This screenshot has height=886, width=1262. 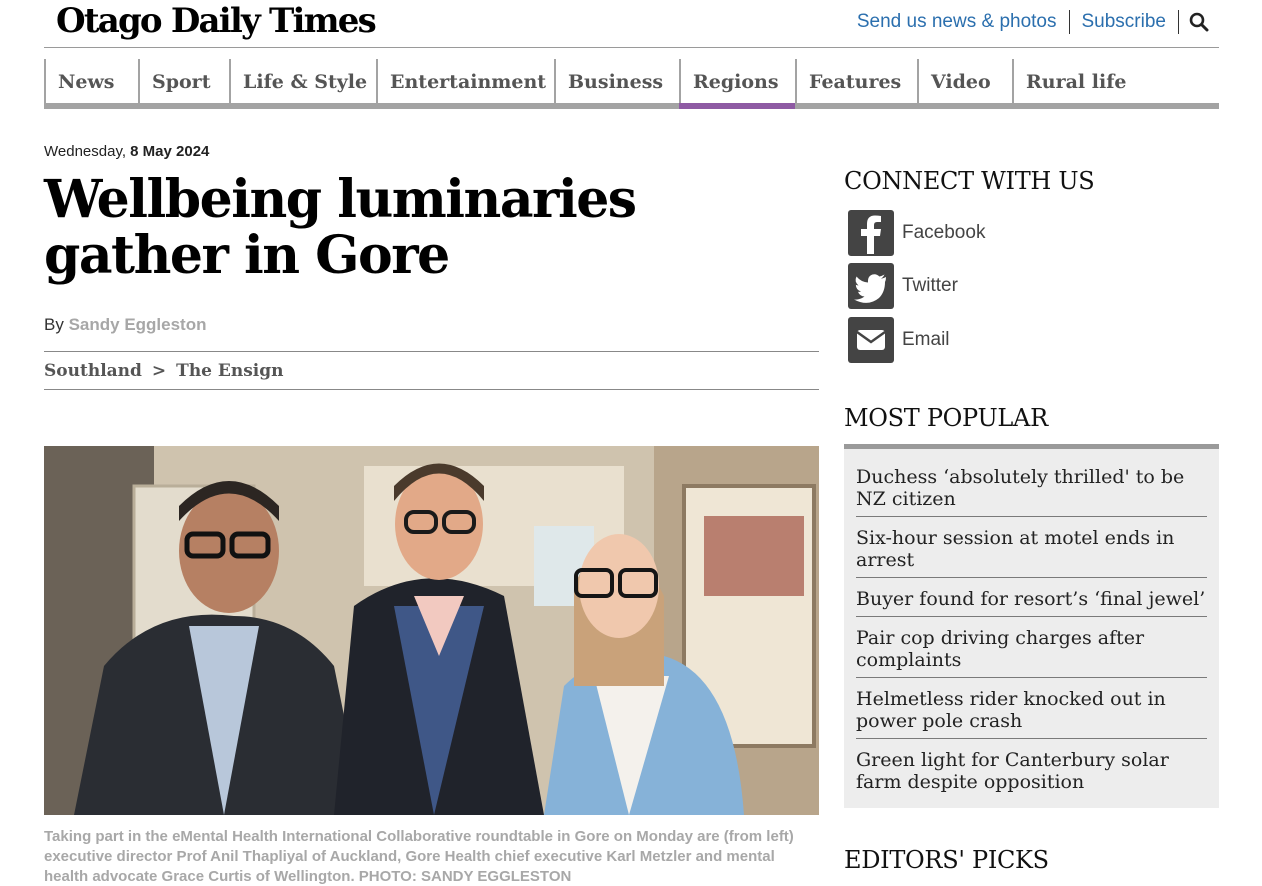 I want to click on facebook-icon, so click(x=871, y=233).